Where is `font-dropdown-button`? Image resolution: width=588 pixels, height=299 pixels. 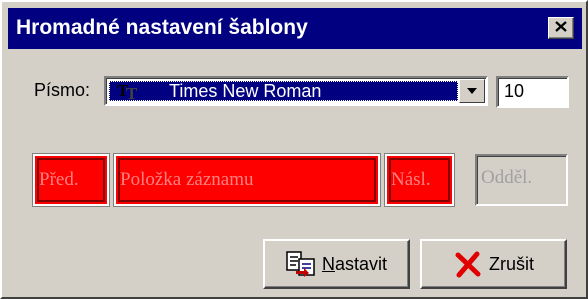 font-dropdown-button is located at coordinates (472, 91).